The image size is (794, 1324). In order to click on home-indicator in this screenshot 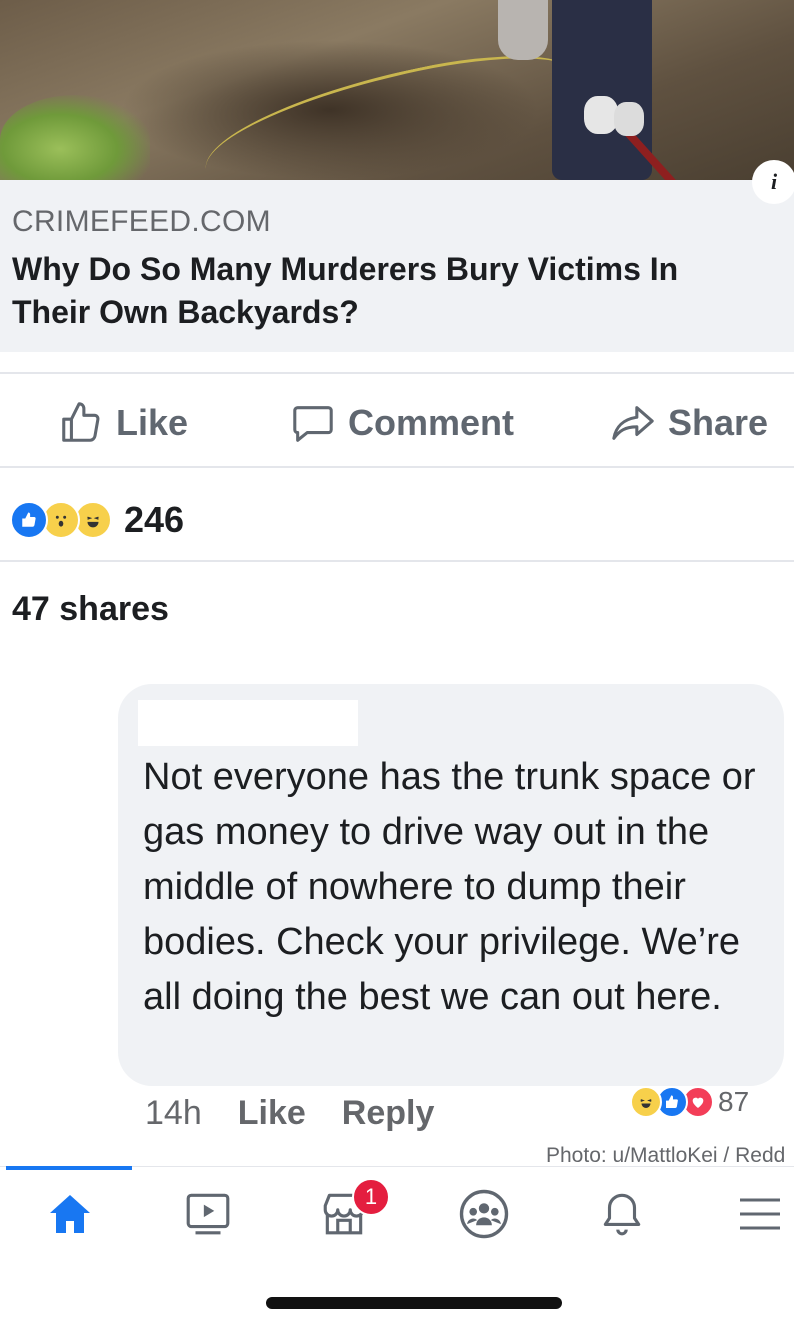, I will do `click(414, 1303)`.